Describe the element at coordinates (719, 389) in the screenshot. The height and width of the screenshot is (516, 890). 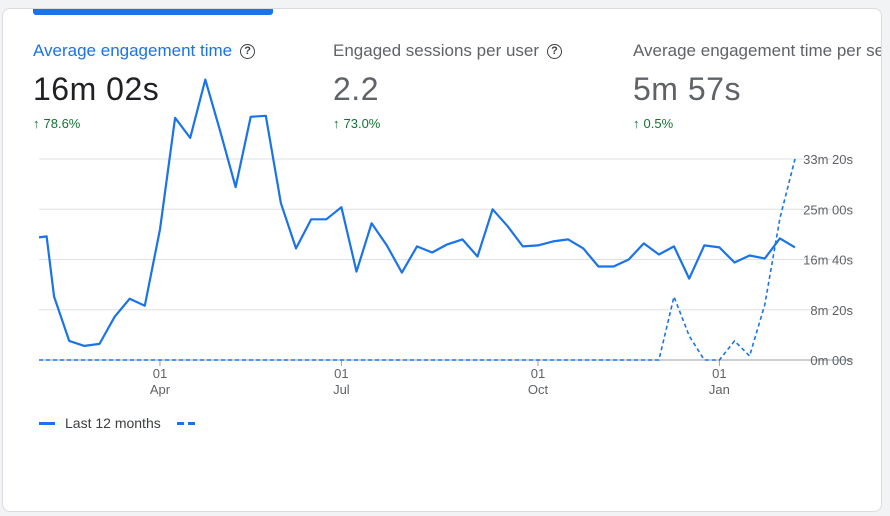
I see `x-tick-month-label: Jan` at that location.